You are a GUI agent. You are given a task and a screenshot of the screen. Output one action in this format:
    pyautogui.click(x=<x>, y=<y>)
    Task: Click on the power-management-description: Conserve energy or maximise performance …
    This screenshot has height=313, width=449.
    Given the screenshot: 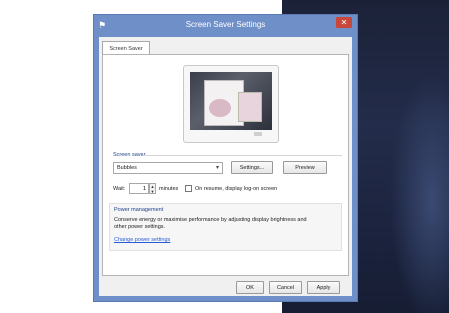 What is the action you would take?
    pyautogui.click(x=210, y=223)
    